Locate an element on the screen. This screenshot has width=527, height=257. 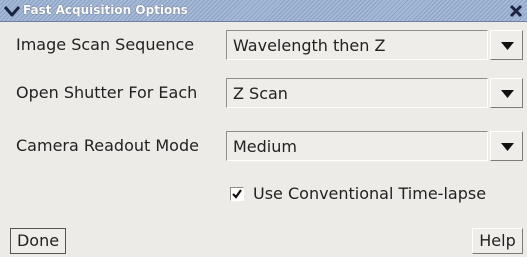
image-scan-sequence-row: Image Scan Sequence Wavelength then Z is located at coordinates (263, 45).